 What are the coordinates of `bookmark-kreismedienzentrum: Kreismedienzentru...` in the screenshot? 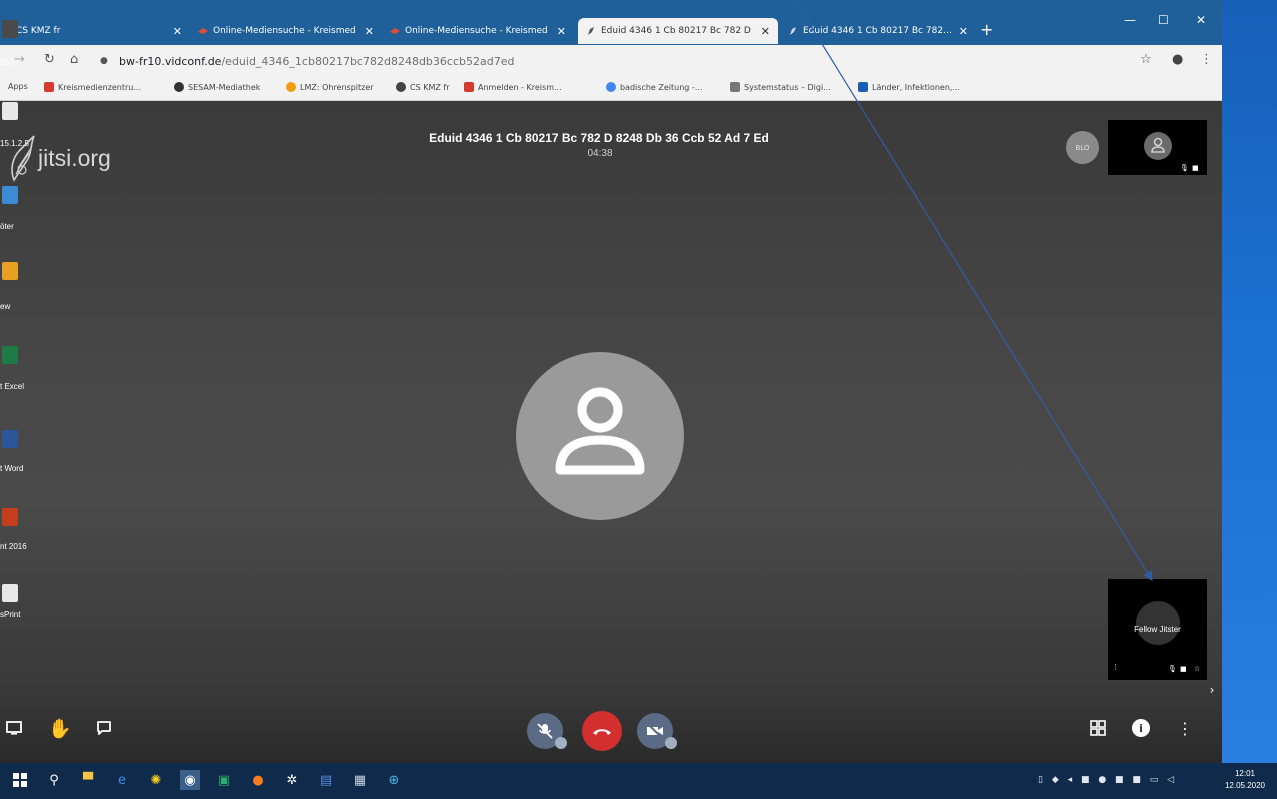 It's located at (92, 87).